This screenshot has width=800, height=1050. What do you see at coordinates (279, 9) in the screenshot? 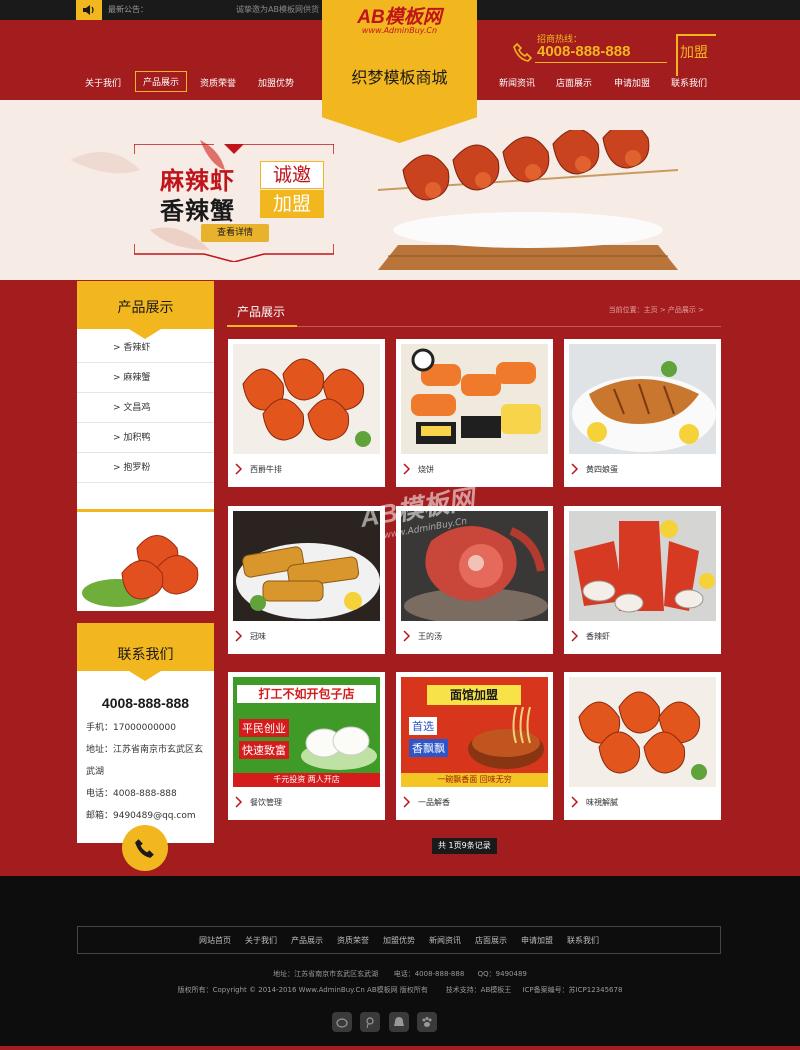
I see `notice-text: 诚挚邀为AB模板网供货` at bounding box center [279, 9].